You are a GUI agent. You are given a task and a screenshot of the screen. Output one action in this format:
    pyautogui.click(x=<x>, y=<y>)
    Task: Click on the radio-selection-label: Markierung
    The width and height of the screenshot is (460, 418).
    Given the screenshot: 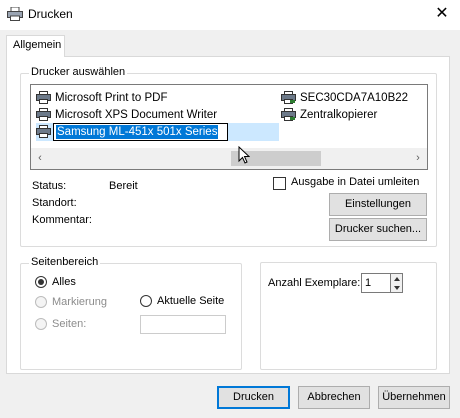 What is the action you would take?
    pyautogui.click(x=79, y=302)
    